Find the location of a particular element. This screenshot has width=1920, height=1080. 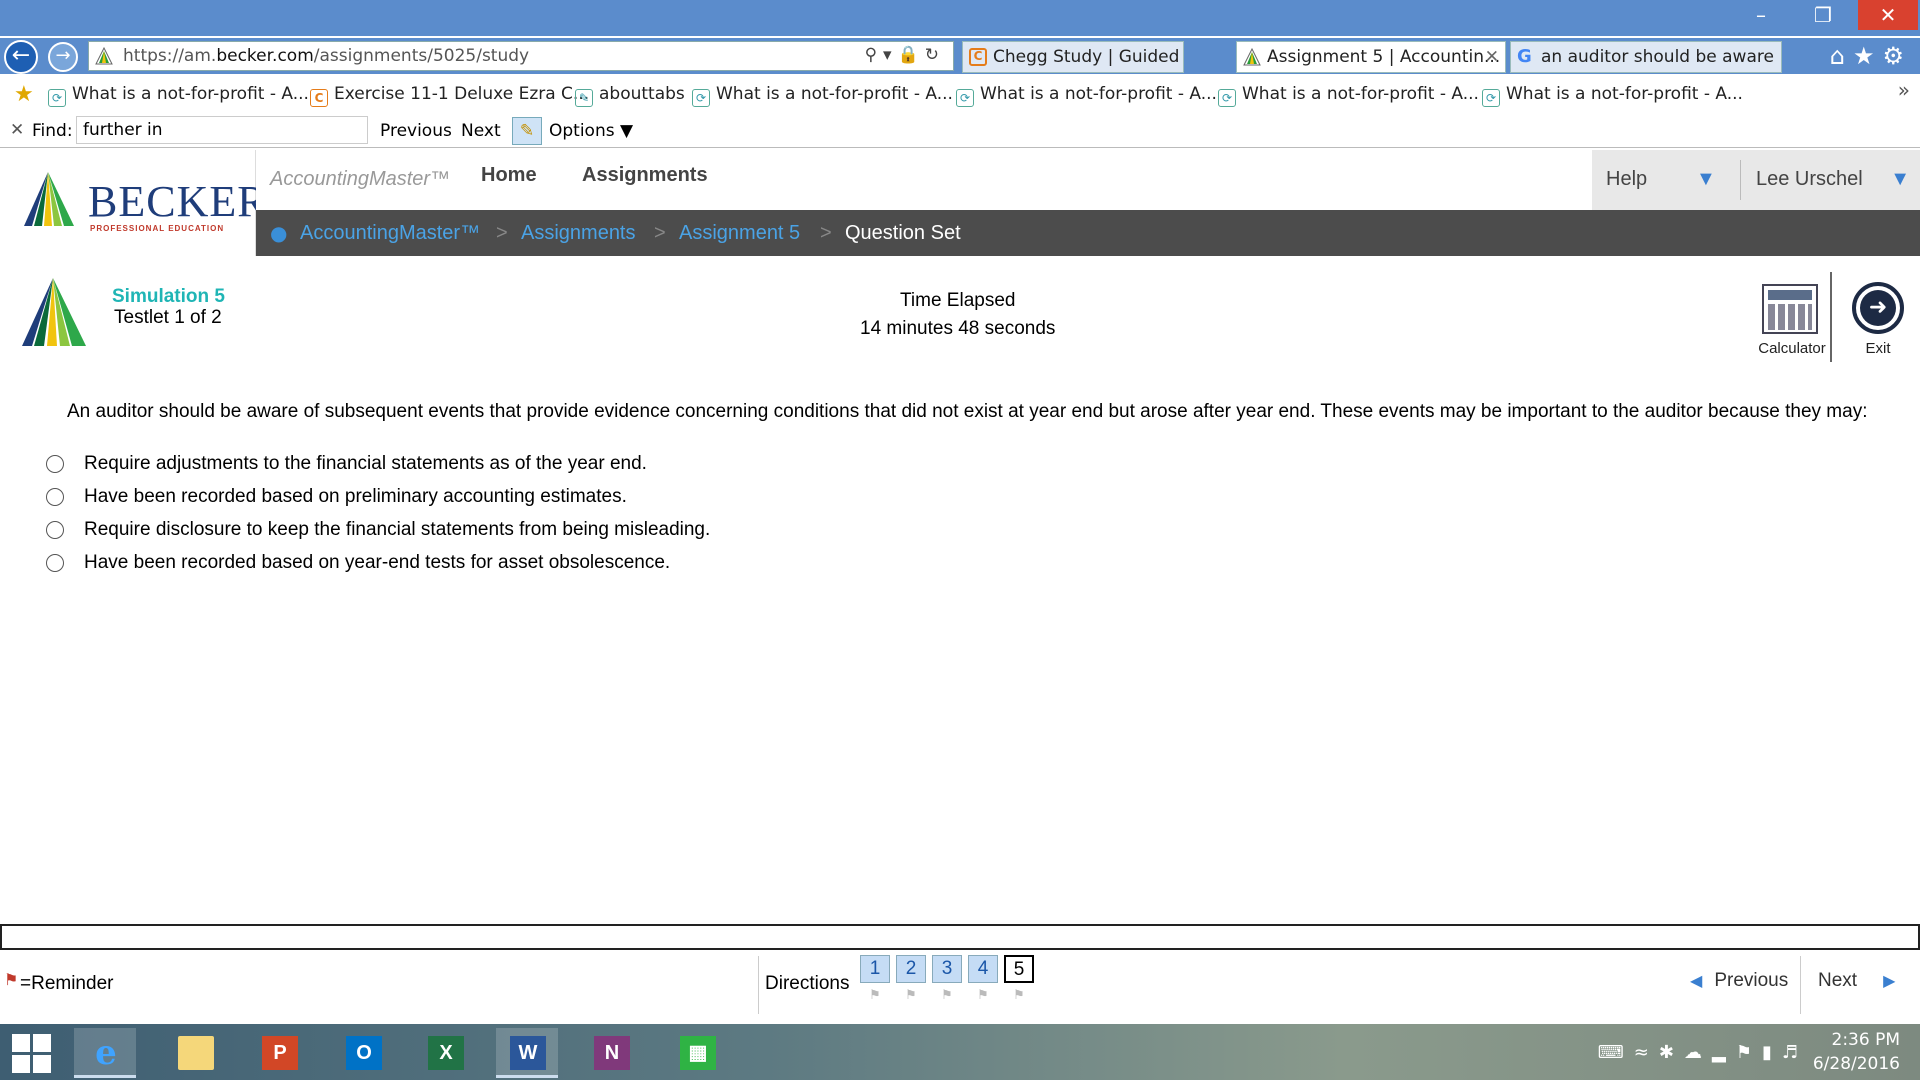

find-previous-button: Previous is located at coordinates (416, 131).